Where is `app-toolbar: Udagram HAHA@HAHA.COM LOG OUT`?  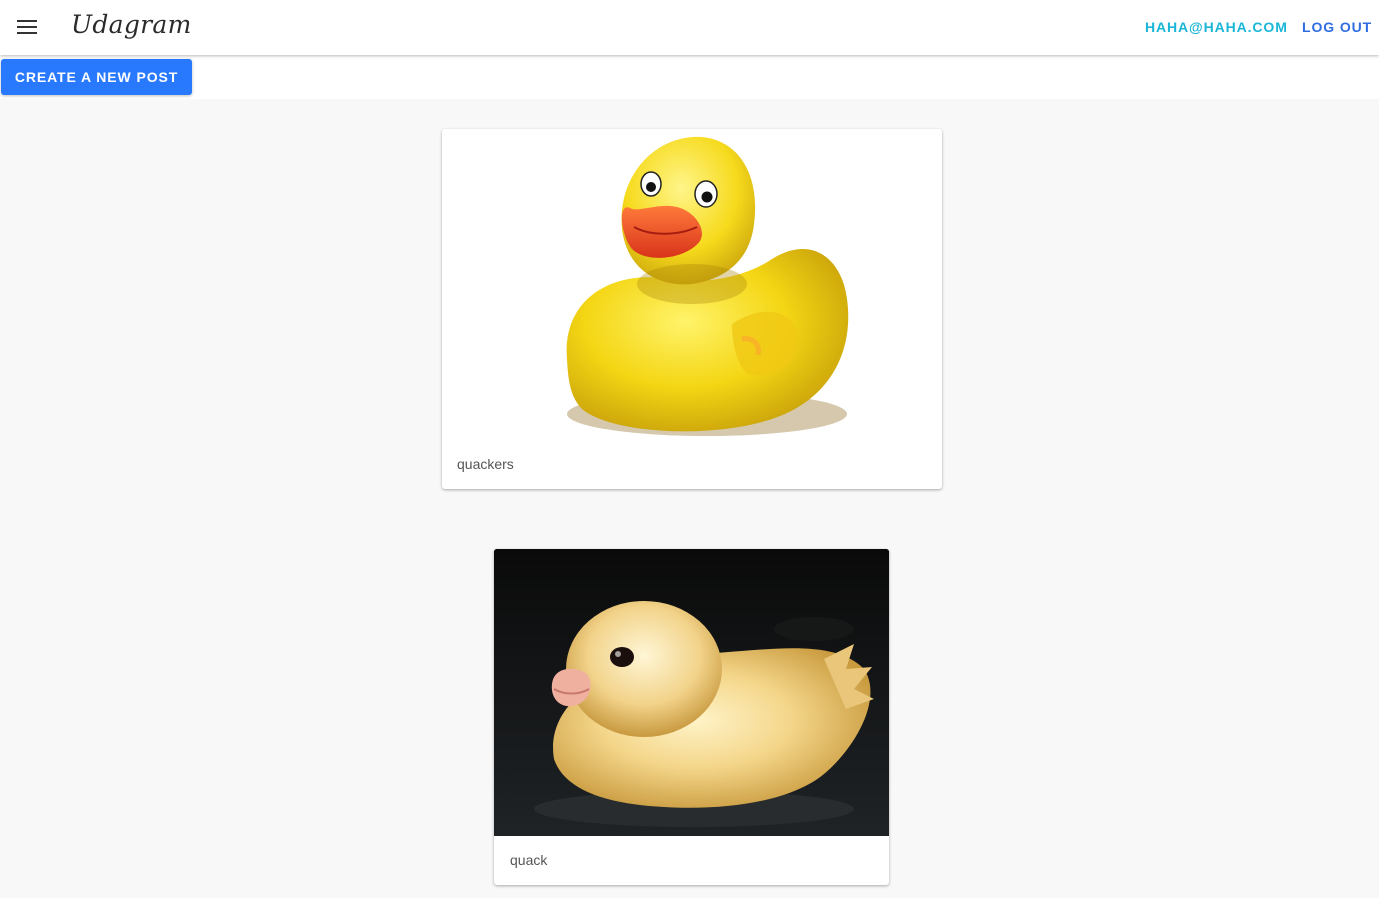 app-toolbar: Udagram HAHA@HAHA.COM LOG OUT is located at coordinates (689, 27).